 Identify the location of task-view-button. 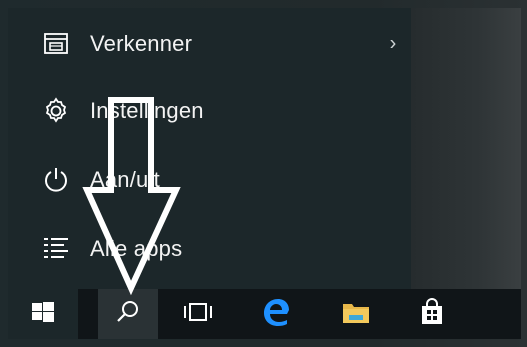
(198, 314).